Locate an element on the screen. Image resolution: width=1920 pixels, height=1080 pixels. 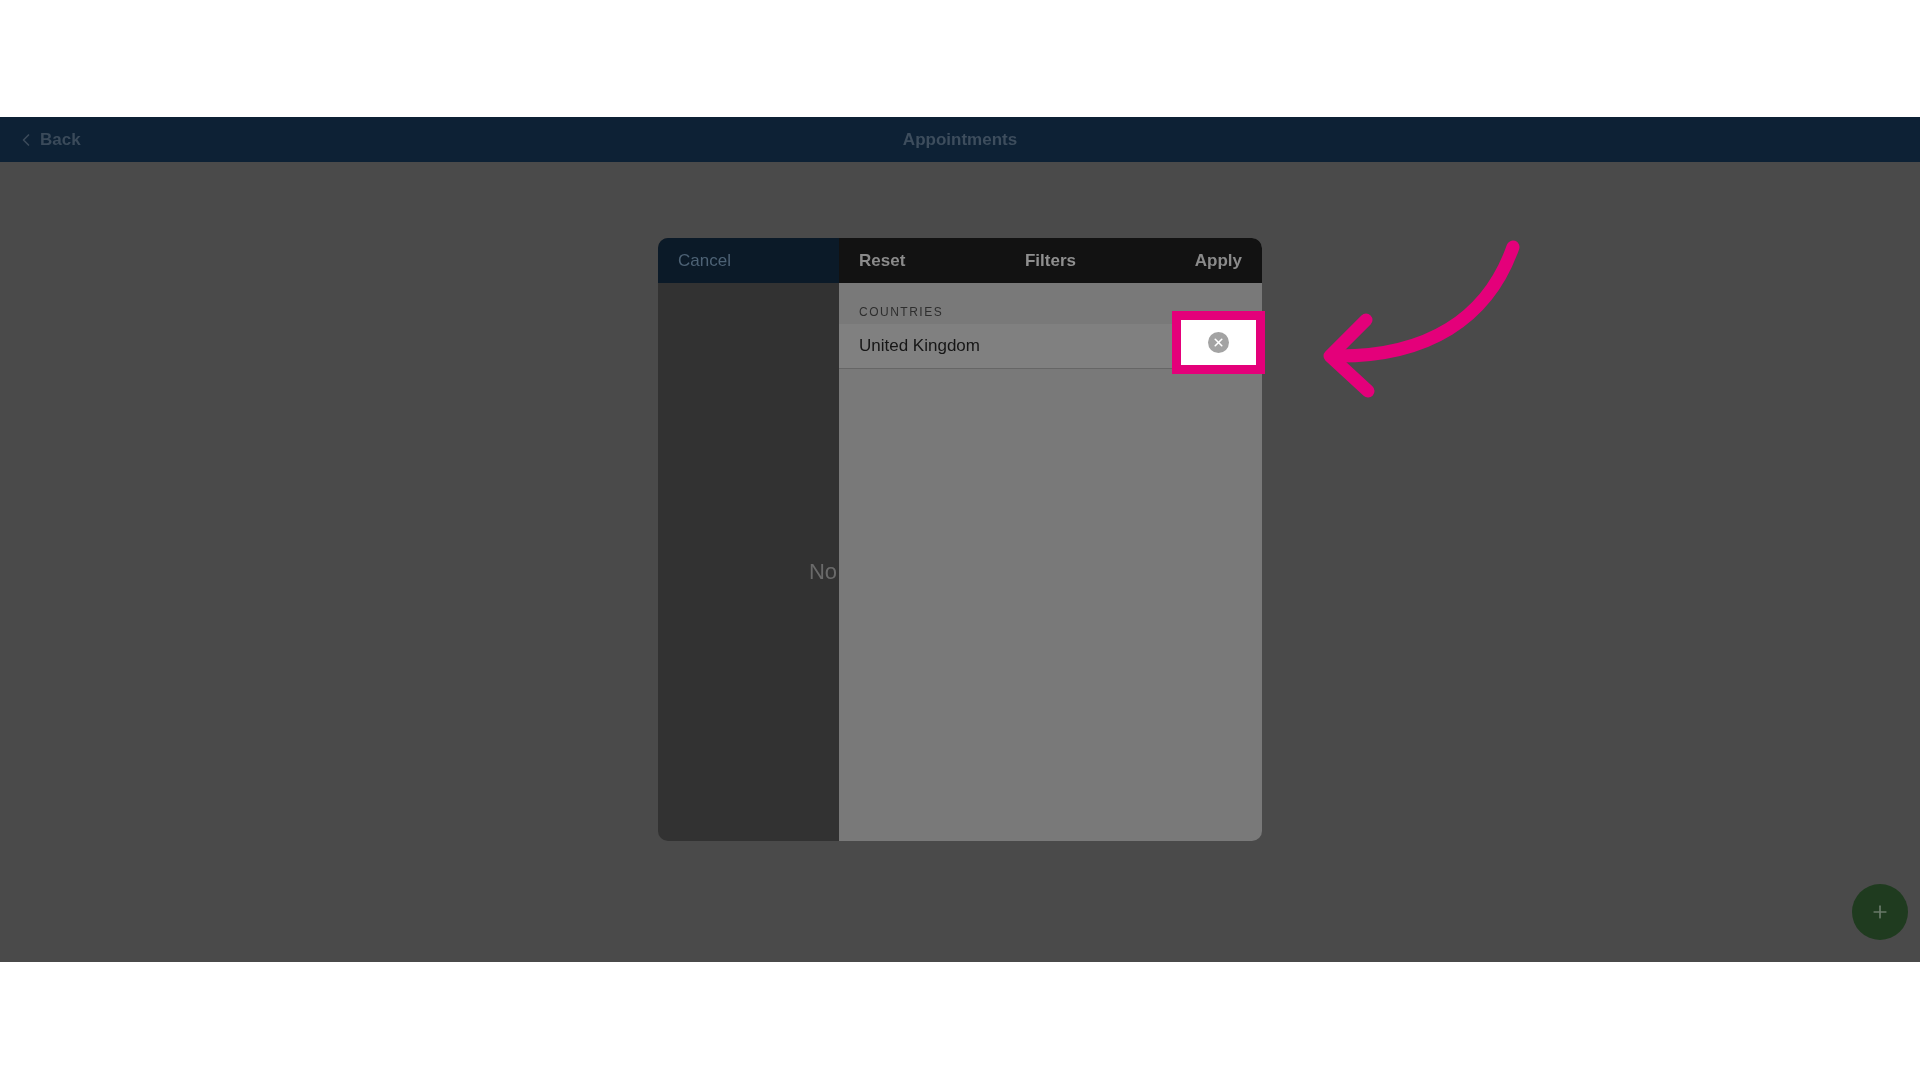
section-heading: COUNTRIES is located at coordinates (901, 312).